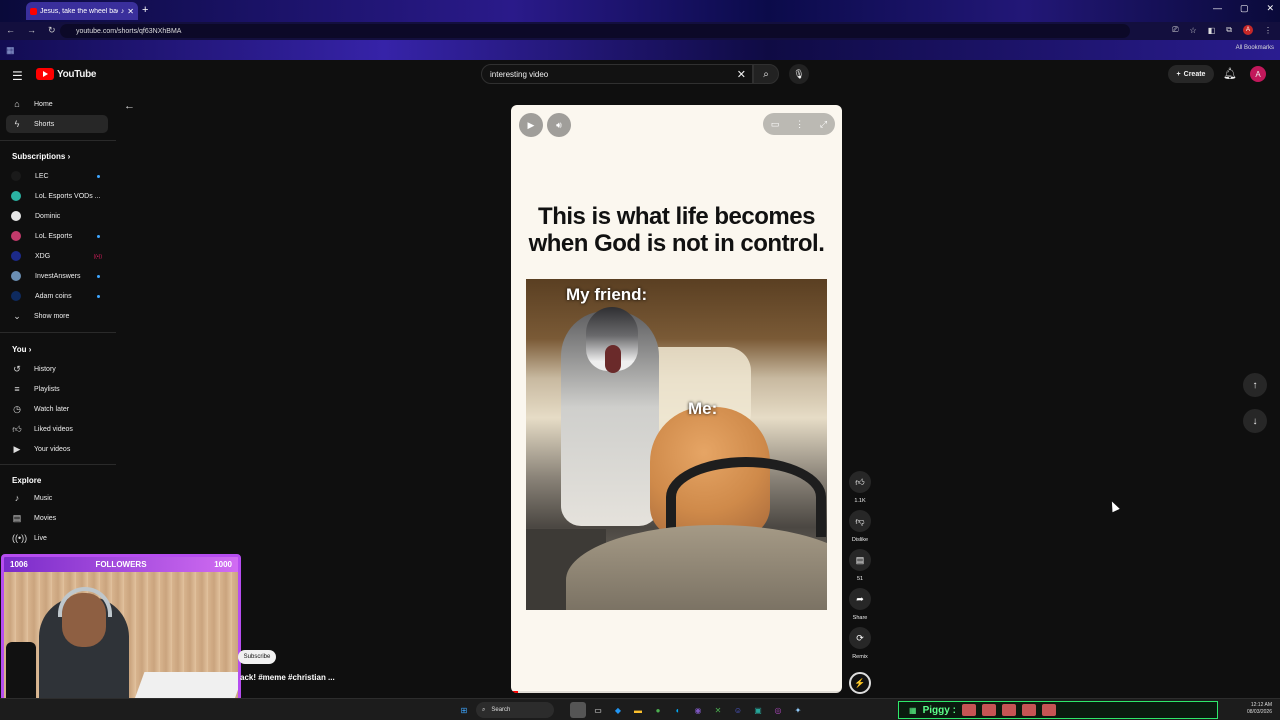  What do you see at coordinates (1255, 385) in the screenshot?
I see `previous-short-button: ↑` at bounding box center [1255, 385].